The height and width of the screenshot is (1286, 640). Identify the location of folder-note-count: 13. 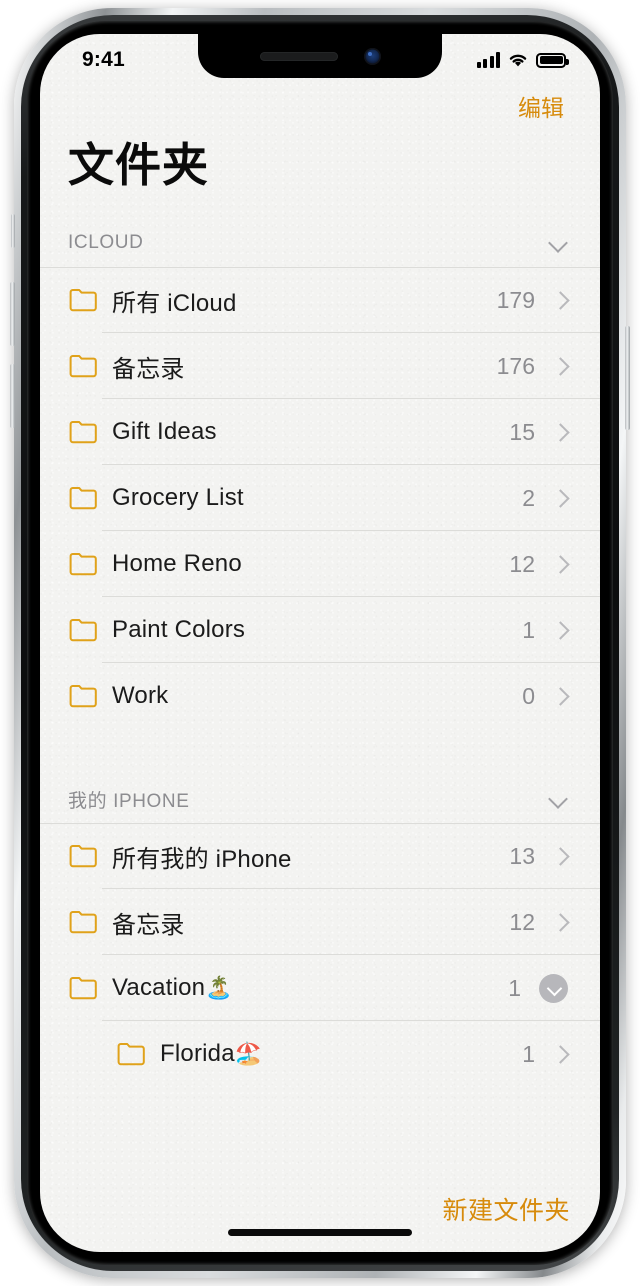
(522, 855).